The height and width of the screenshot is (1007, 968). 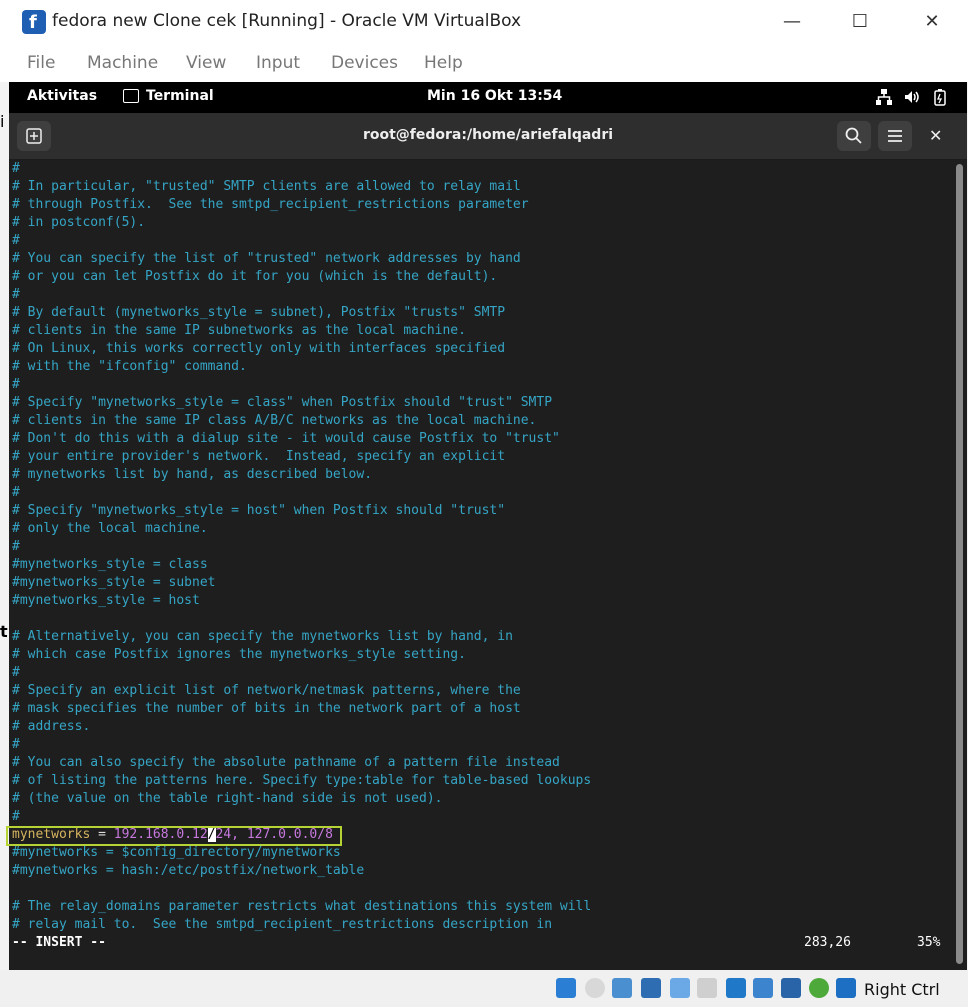 I want to click on network-adapter-icon, so click(x=651, y=988).